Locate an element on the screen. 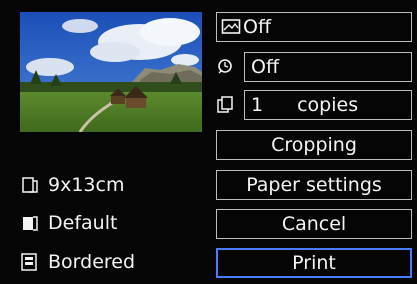 This screenshot has height=284, width=417. copies-unit-label: copies is located at coordinates (328, 105).